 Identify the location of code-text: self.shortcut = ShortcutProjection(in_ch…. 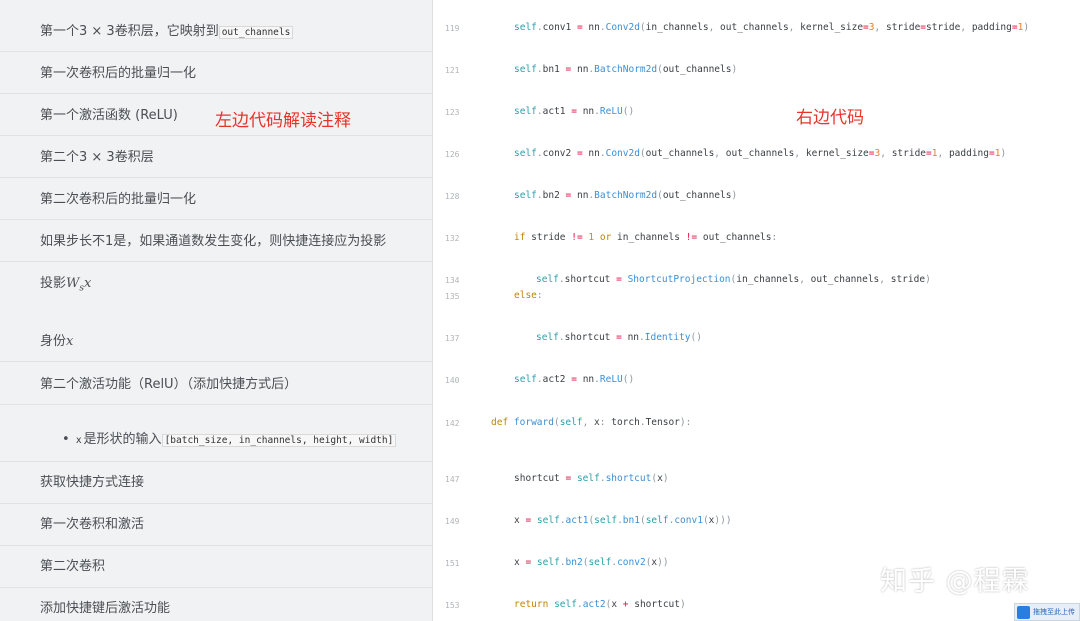
(733, 279).